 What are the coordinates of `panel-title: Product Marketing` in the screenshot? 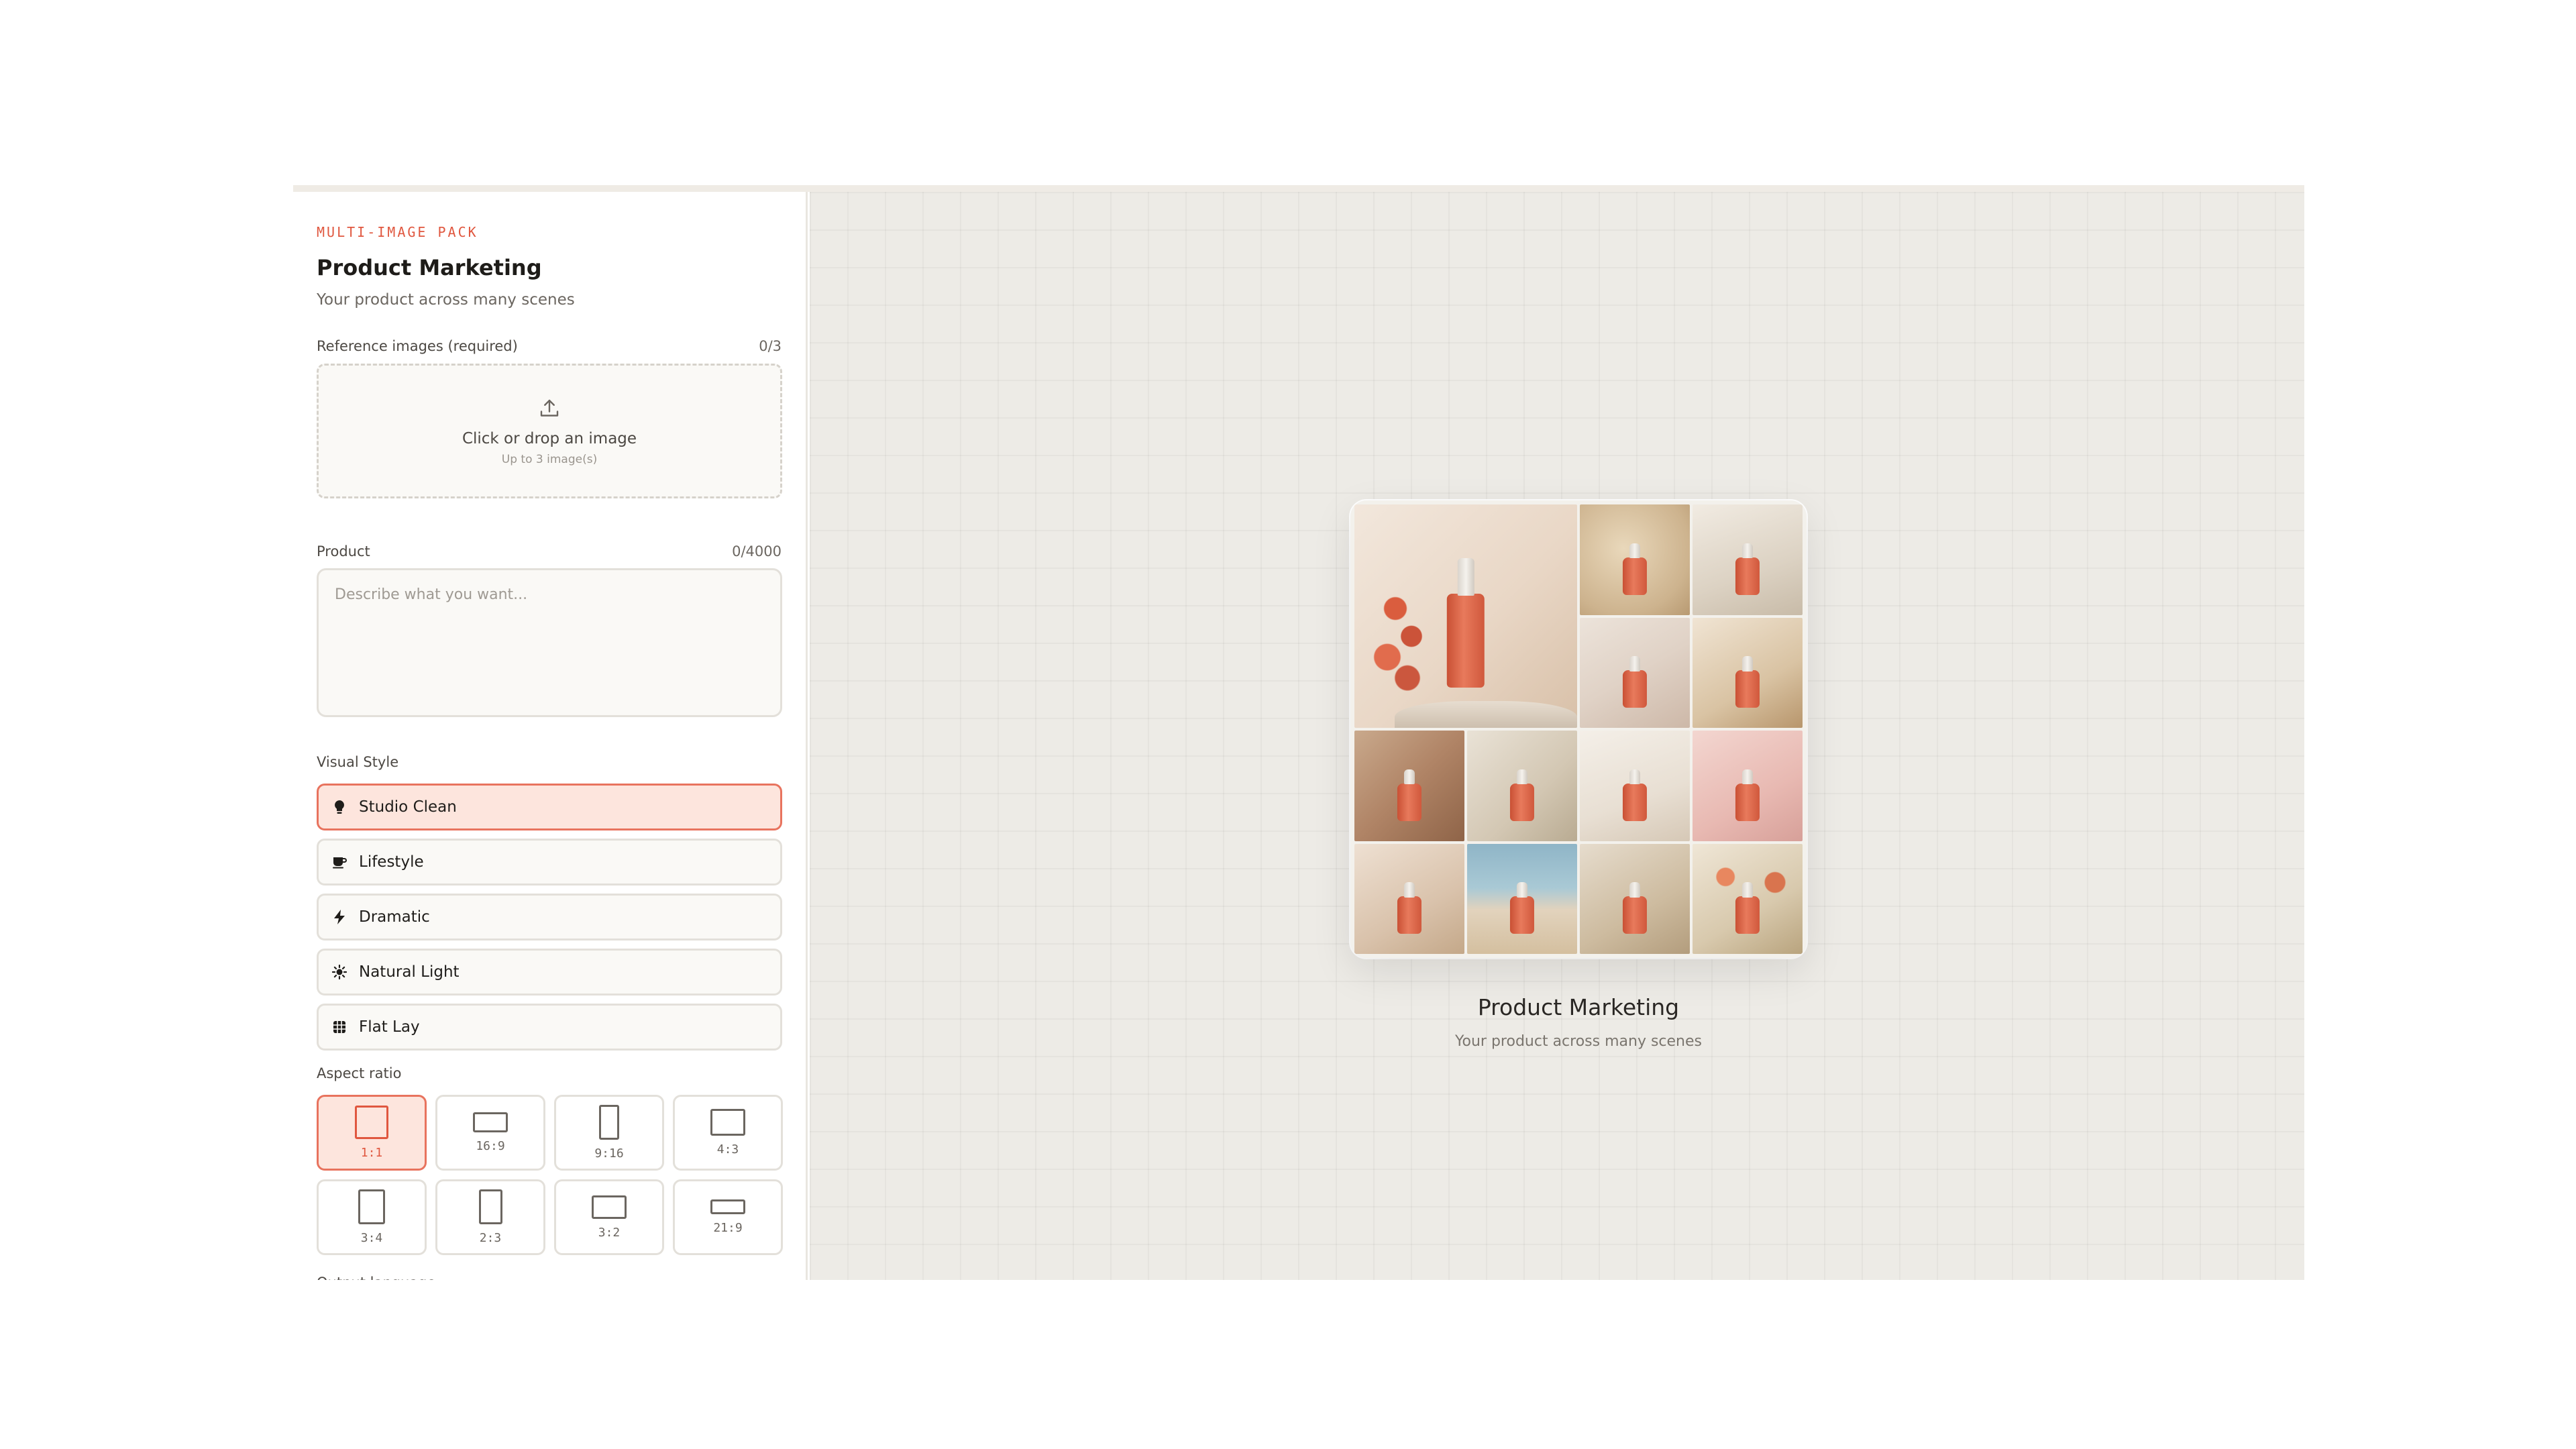 It's located at (429, 267).